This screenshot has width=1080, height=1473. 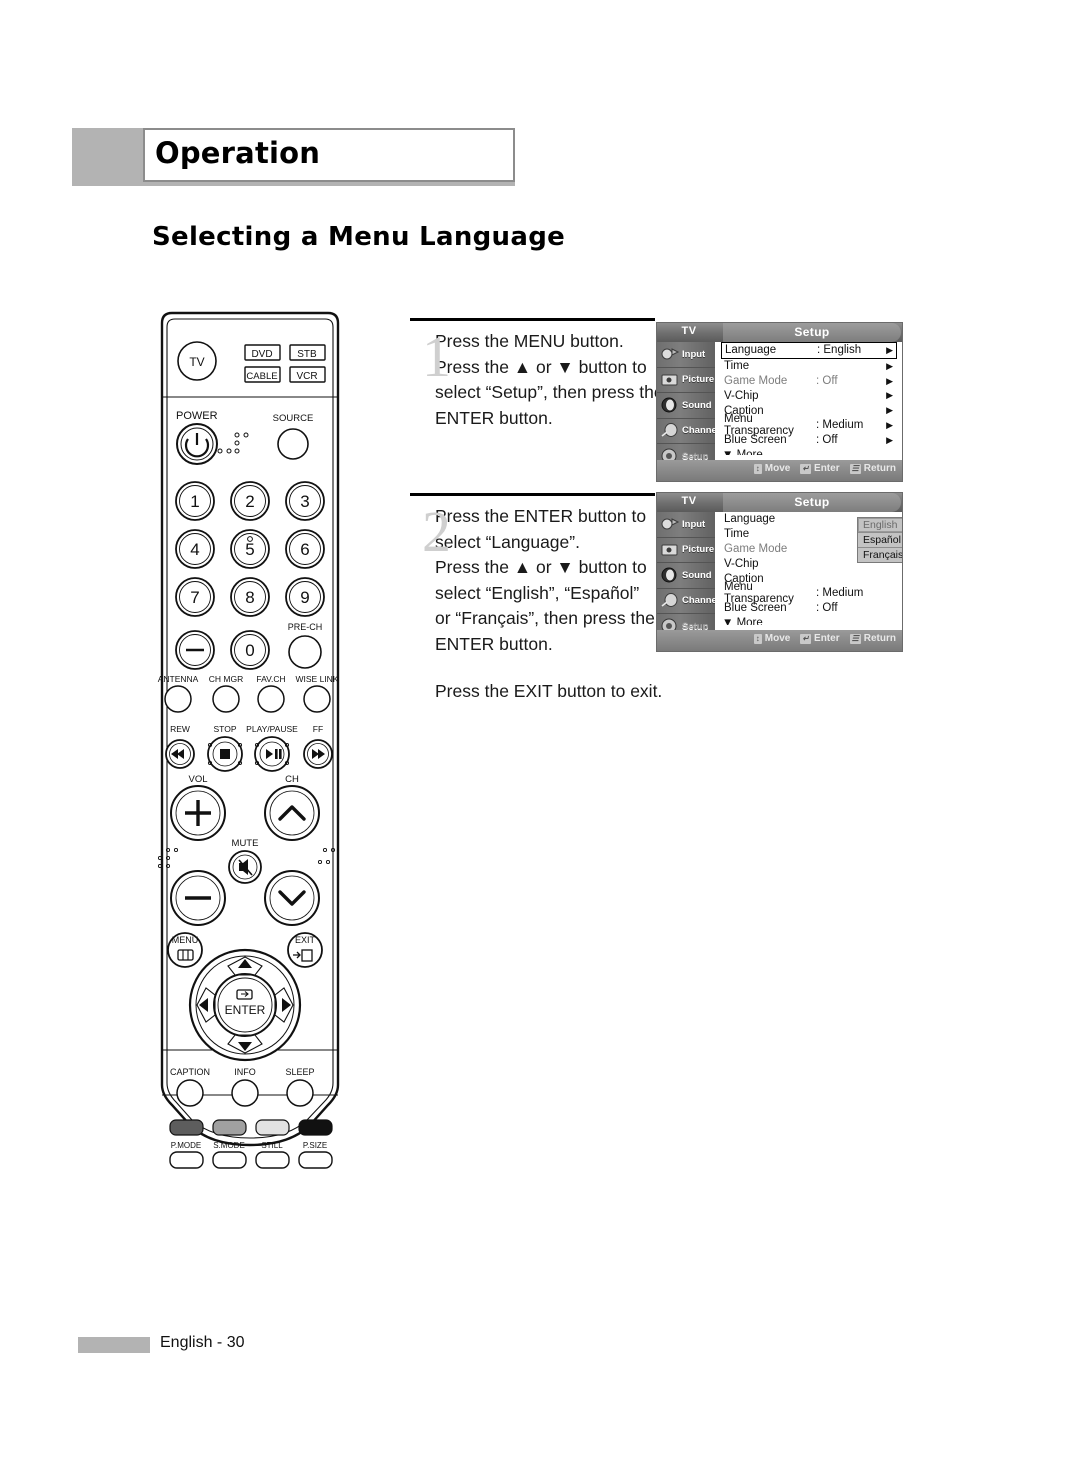 I want to click on footer-label: Return, so click(x=879, y=468).